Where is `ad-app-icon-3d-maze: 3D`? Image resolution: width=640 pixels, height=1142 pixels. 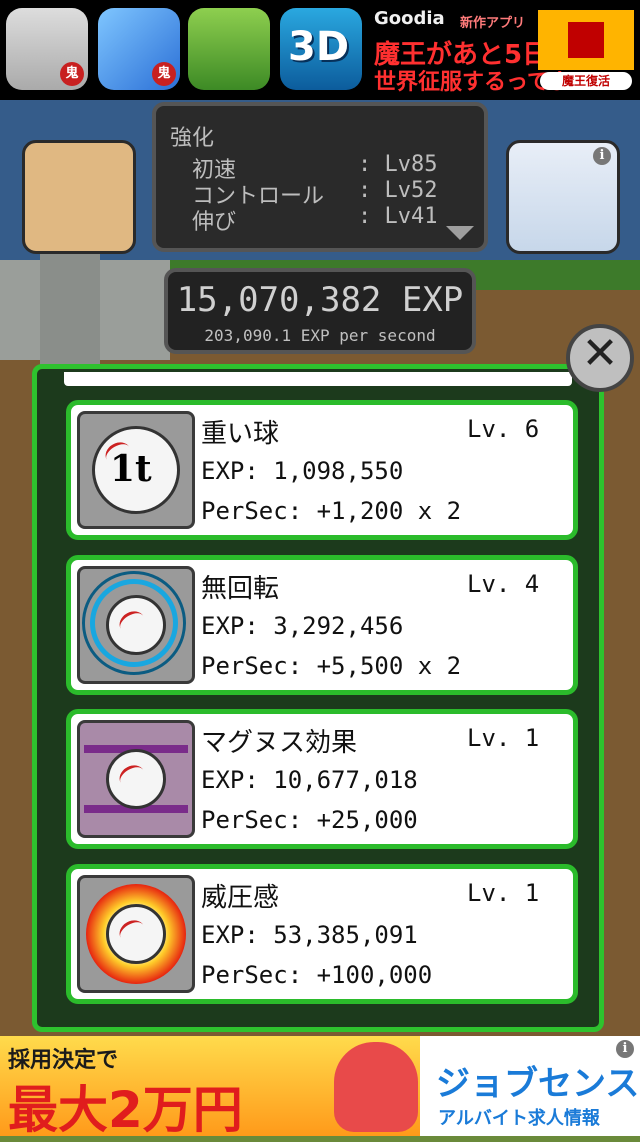
ad-app-icon-3d-maze: 3D is located at coordinates (321, 49).